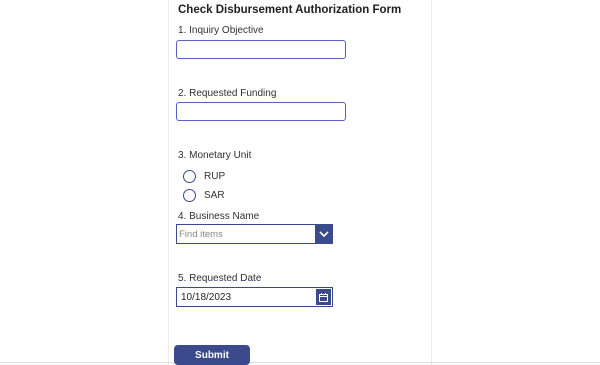  What do you see at coordinates (214, 195) in the screenshot?
I see `radio-label-sar: SAR` at bounding box center [214, 195].